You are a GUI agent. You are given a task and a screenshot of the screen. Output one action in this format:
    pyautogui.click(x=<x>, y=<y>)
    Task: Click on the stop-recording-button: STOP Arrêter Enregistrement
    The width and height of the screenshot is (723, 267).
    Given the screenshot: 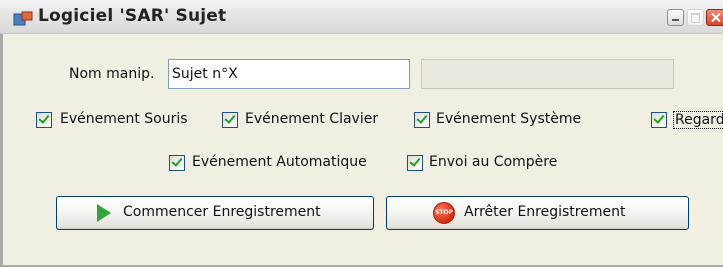 What is the action you would take?
    pyautogui.click(x=537, y=213)
    